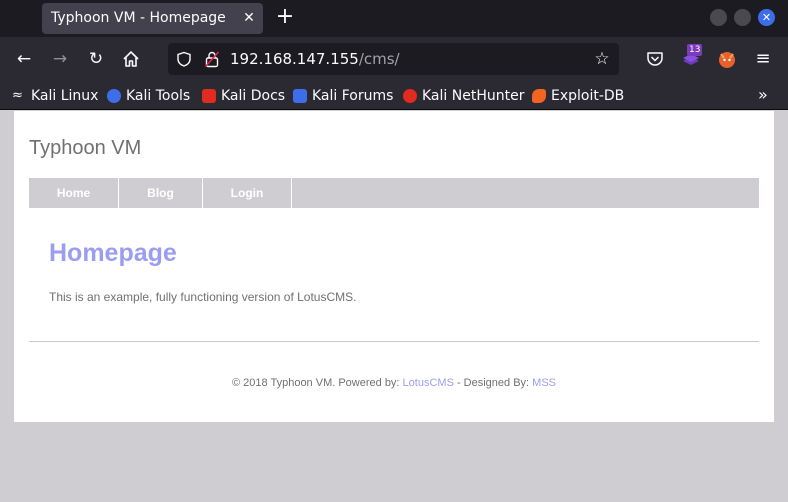 The width and height of the screenshot is (788, 502). What do you see at coordinates (285, 18) in the screenshot?
I see `new-tab-button: +` at bounding box center [285, 18].